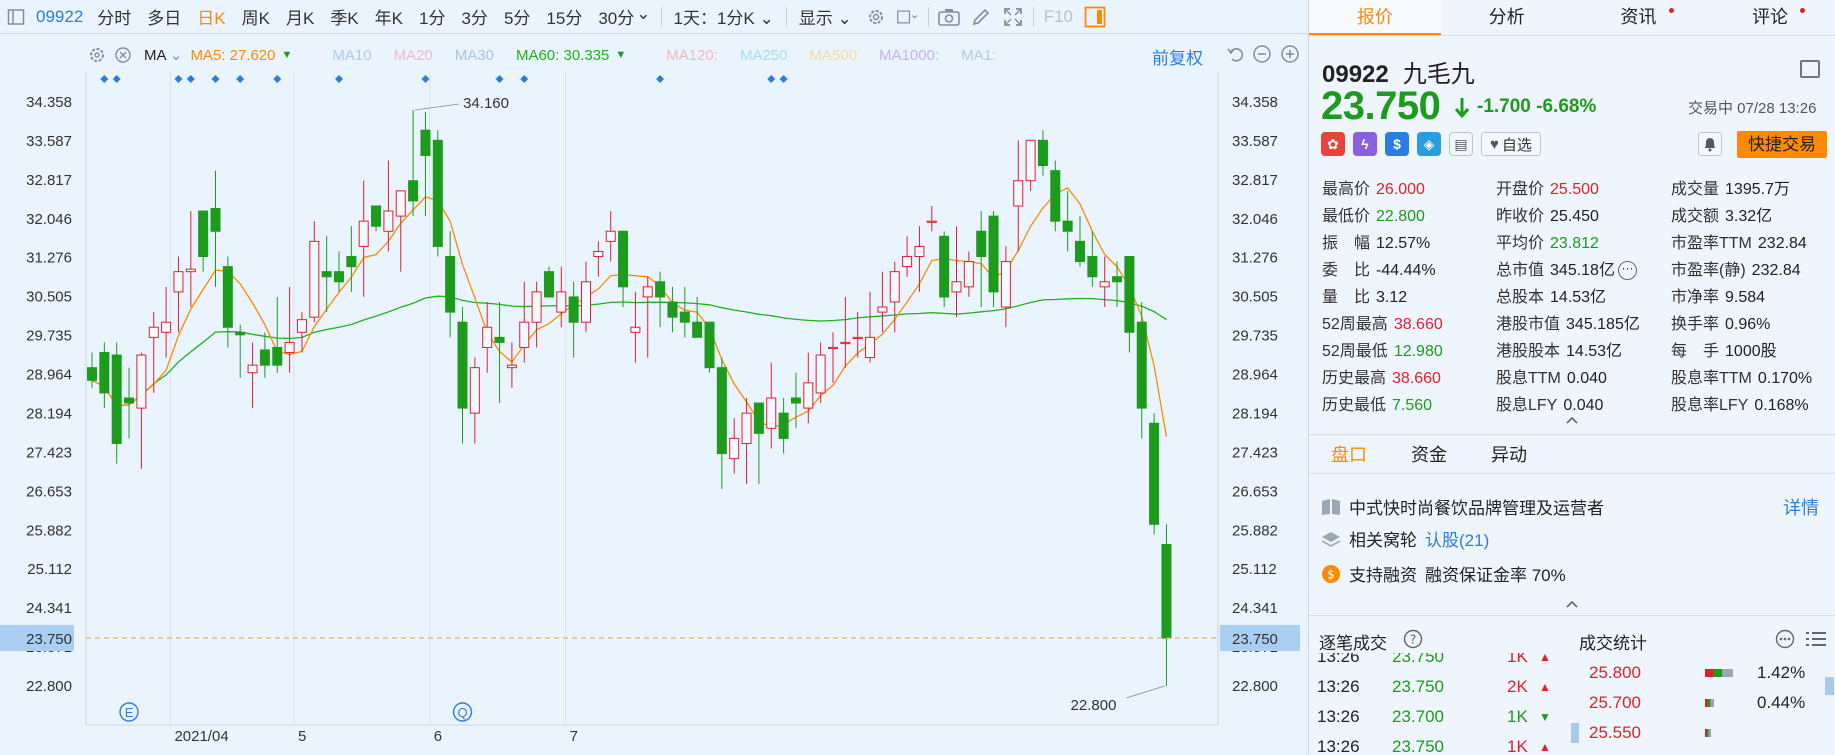 The height and width of the screenshot is (755, 1835). What do you see at coordinates (1397, 144) in the screenshot?
I see `dollar-icon: $` at bounding box center [1397, 144].